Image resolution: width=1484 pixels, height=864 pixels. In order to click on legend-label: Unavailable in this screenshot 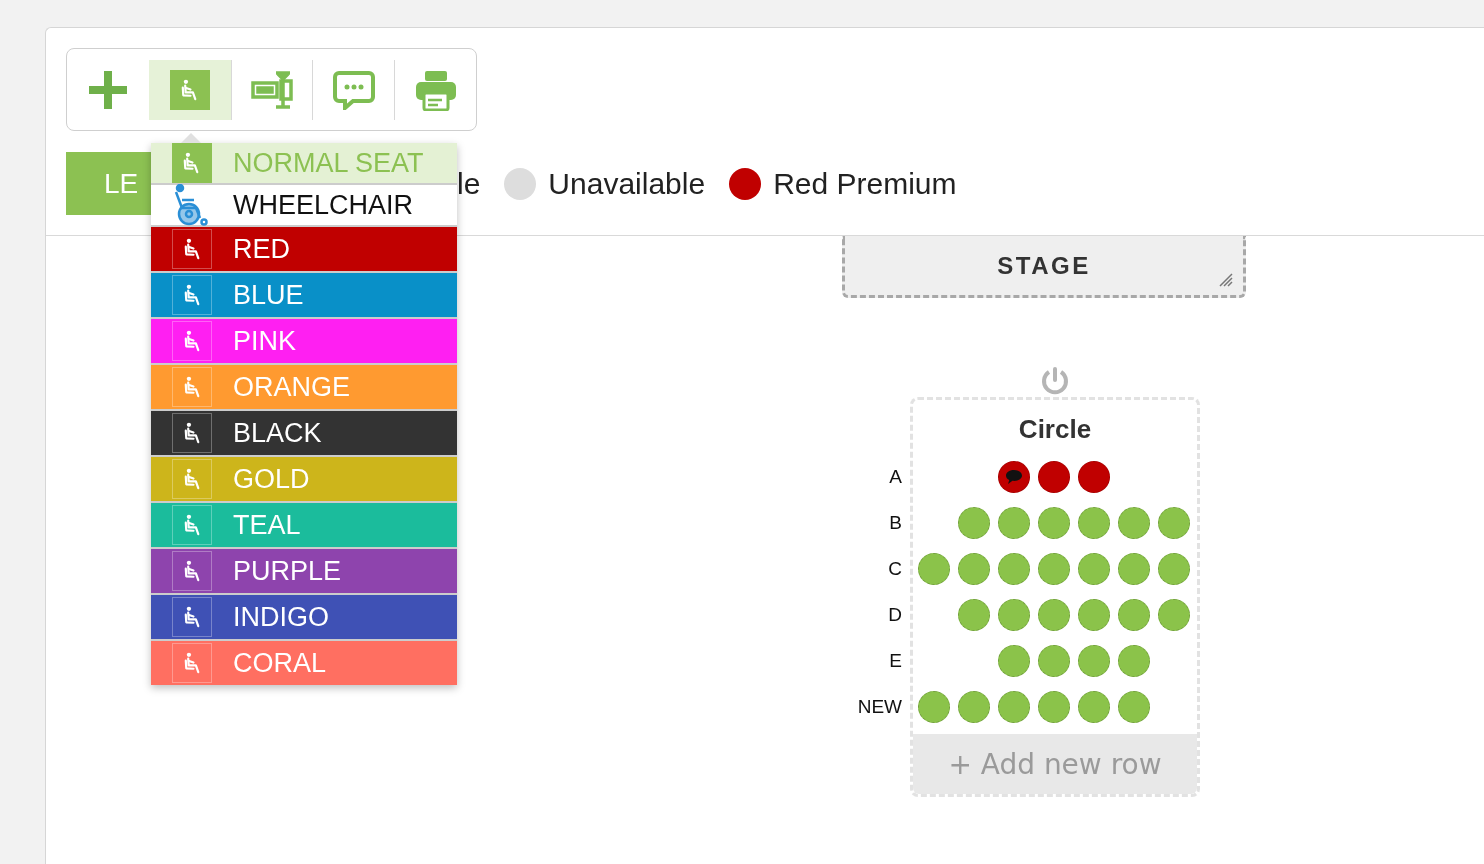, I will do `click(627, 183)`.